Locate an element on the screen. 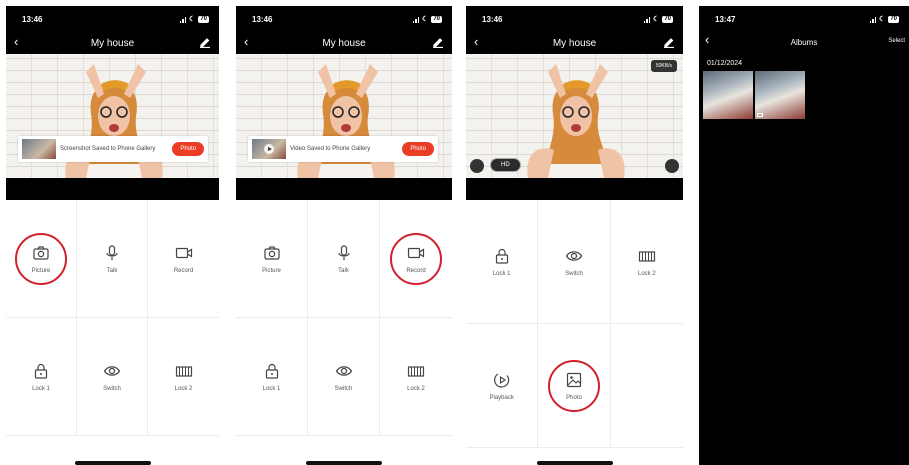  nav-bar: ‹ Albums Select is located at coordinates (804, 42).